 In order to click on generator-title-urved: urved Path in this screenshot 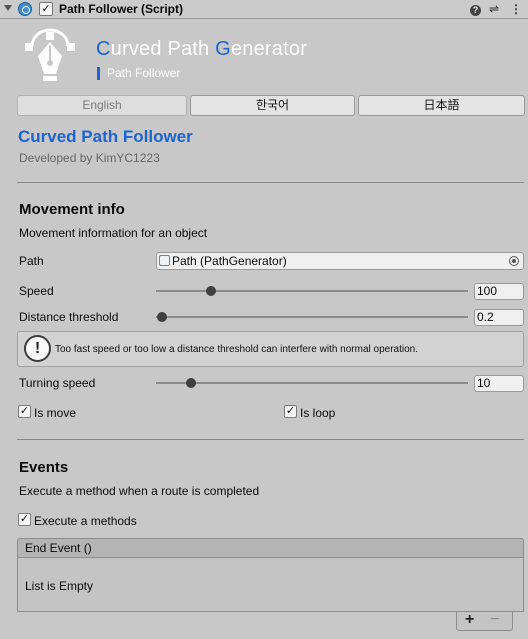, I will do `click(163, 49)`.